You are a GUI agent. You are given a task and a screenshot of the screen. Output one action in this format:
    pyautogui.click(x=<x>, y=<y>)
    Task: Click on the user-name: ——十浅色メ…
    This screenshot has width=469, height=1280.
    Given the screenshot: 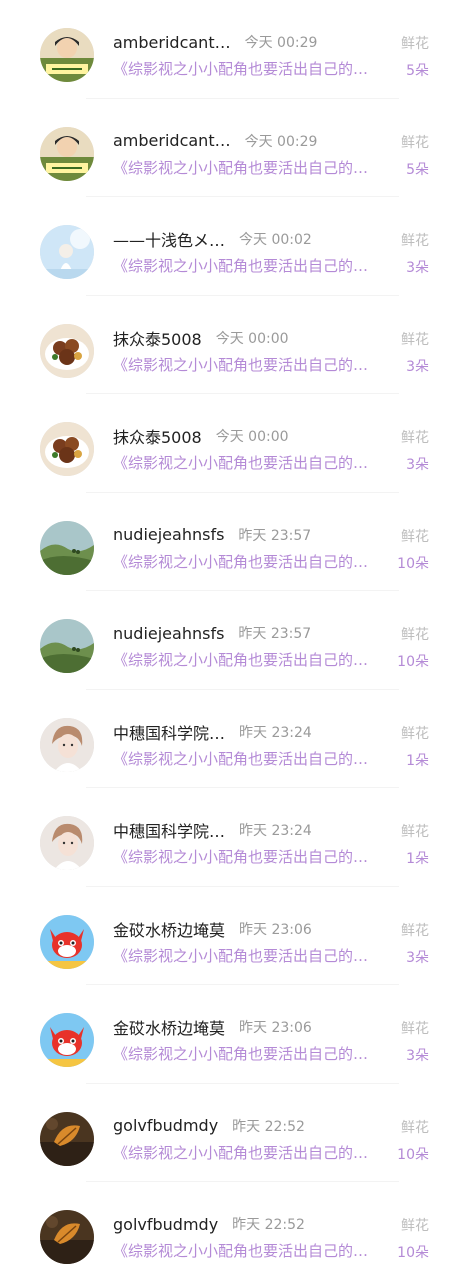 What is the action you would take?
    pyautogui.click(x=169, y=239)
    